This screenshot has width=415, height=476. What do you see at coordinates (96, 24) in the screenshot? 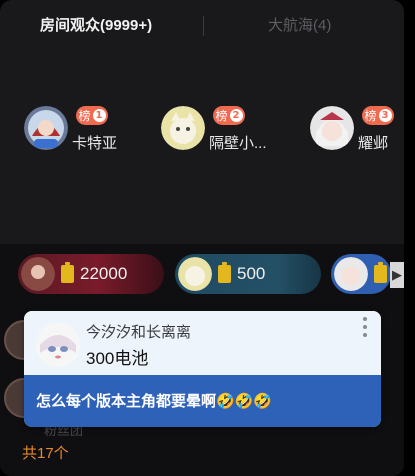
I see `tab-room-audience: 房间观众(9999+)` at bounding box center [96, 24].